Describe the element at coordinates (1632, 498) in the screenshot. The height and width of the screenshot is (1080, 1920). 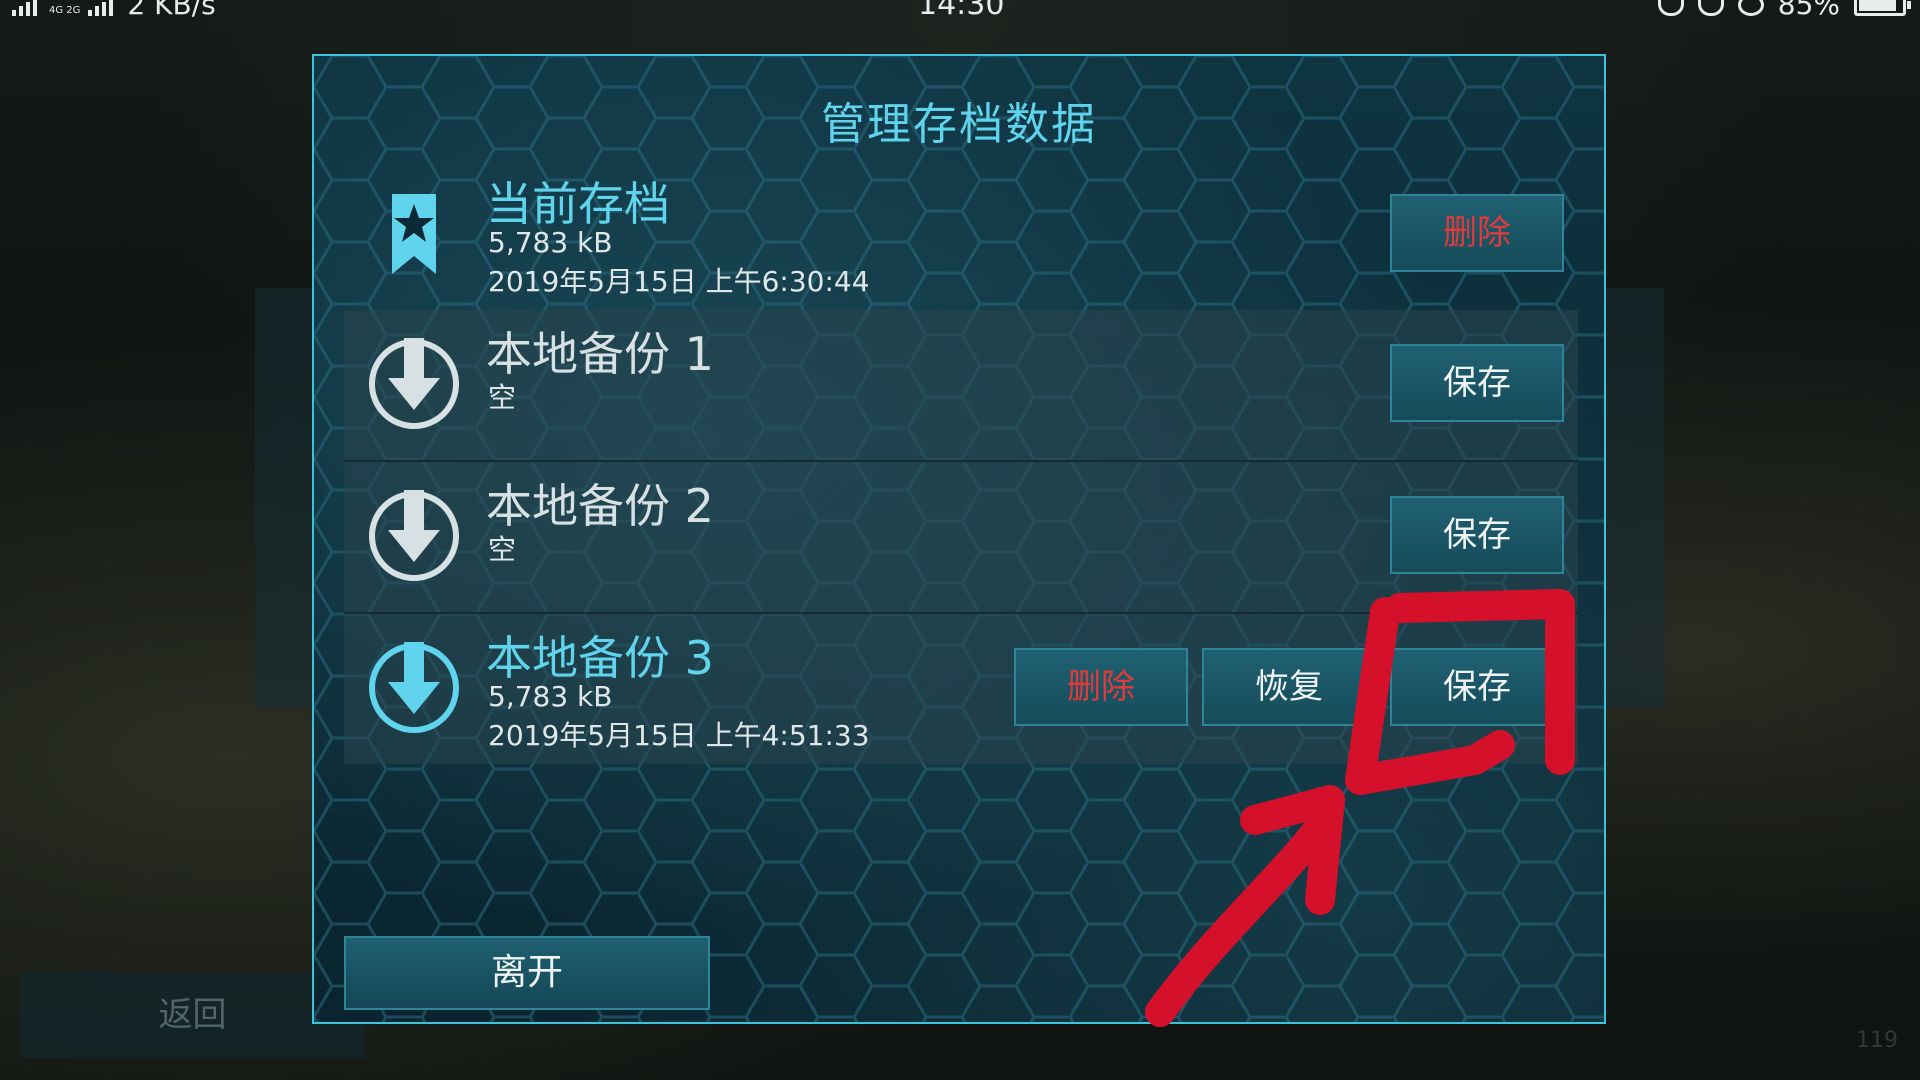
I see `background-panel-right` at that location.